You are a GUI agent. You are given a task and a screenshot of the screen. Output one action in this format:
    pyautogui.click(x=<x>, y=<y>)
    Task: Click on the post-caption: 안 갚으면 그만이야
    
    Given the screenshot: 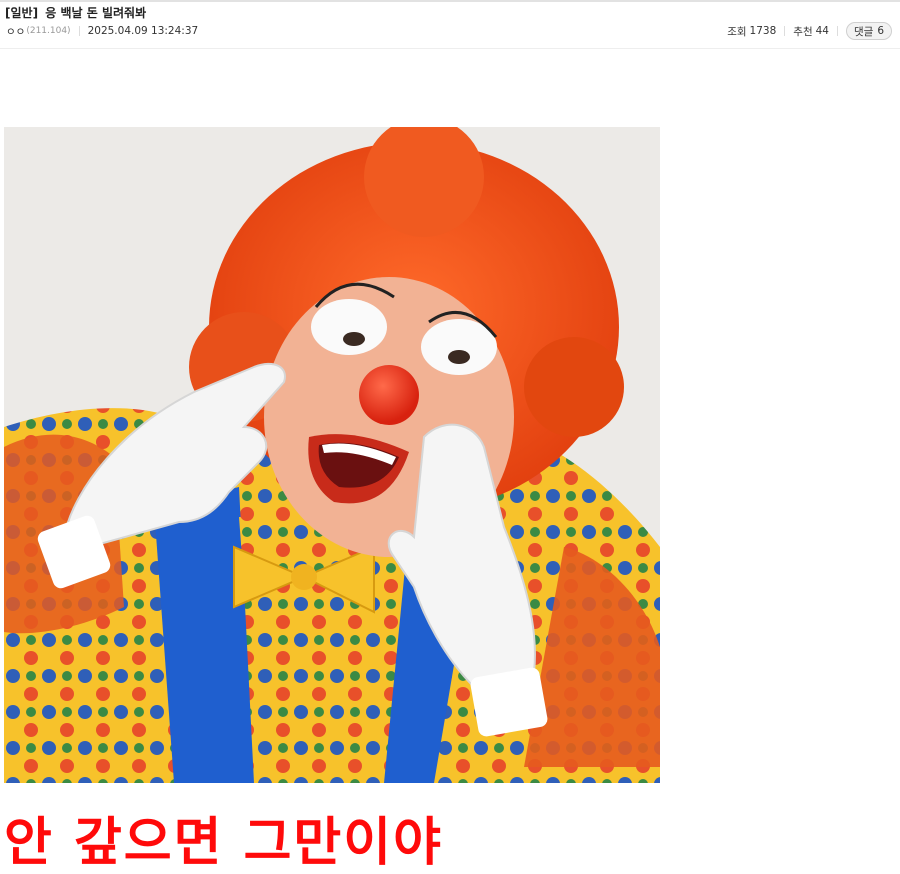 What is the action you would take?
    pyautogui.click(x=223, y=843)
    